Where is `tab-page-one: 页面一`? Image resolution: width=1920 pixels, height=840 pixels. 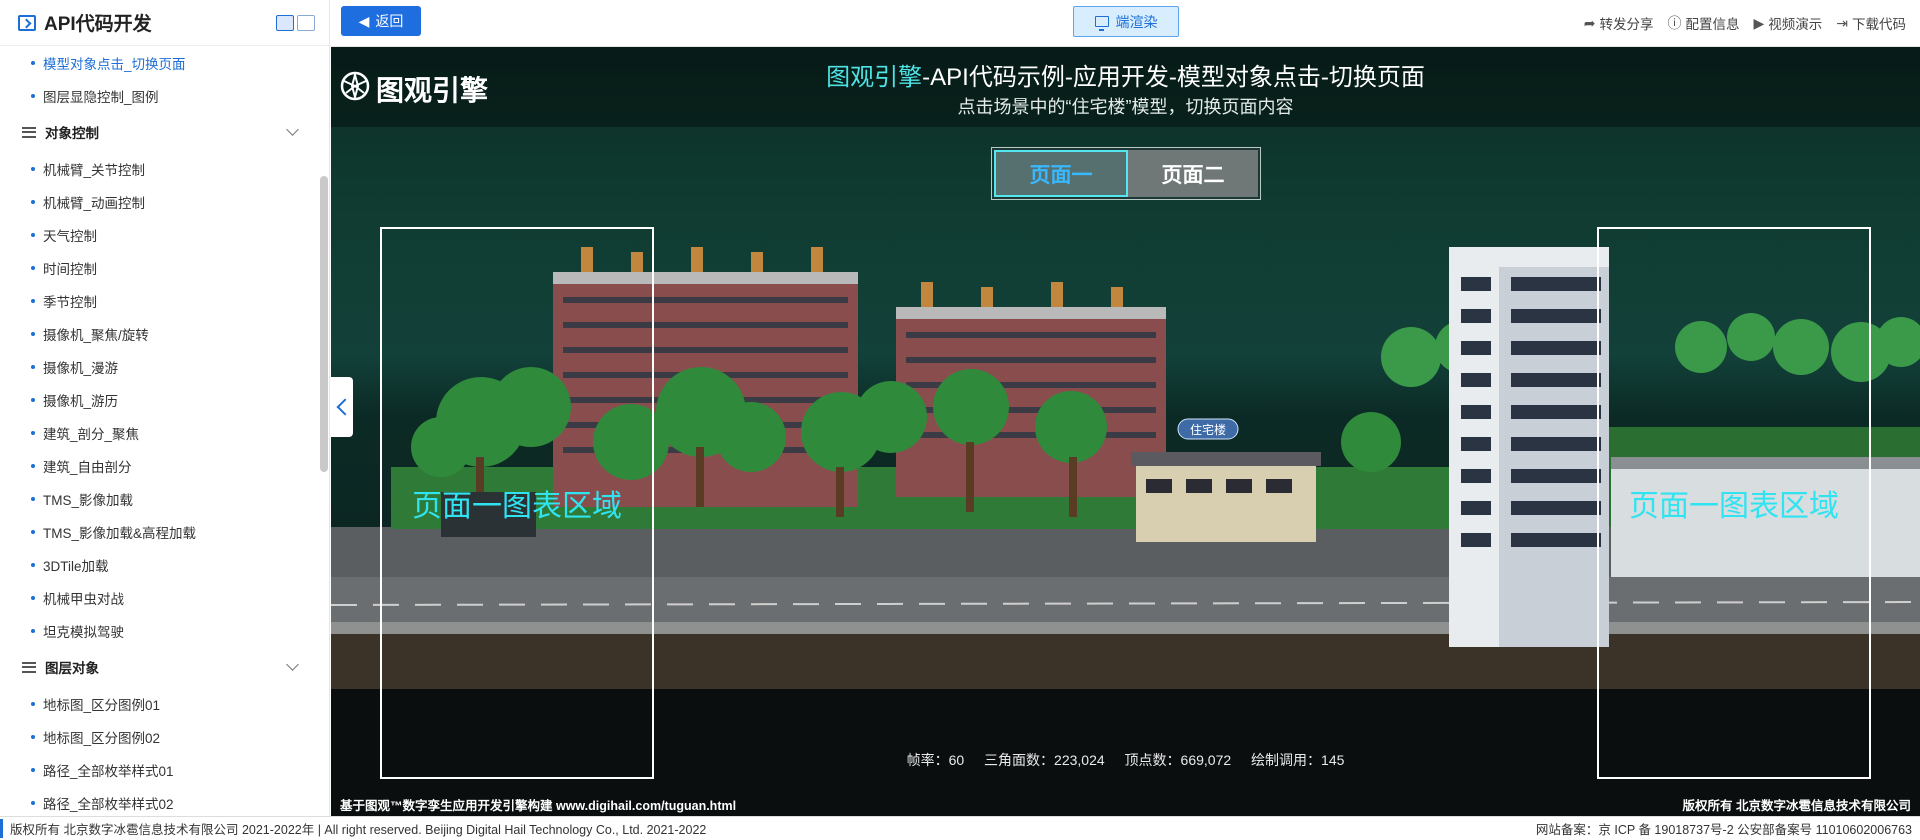 tab-page-one: 页面一 is located at coordinates (1061, 173).